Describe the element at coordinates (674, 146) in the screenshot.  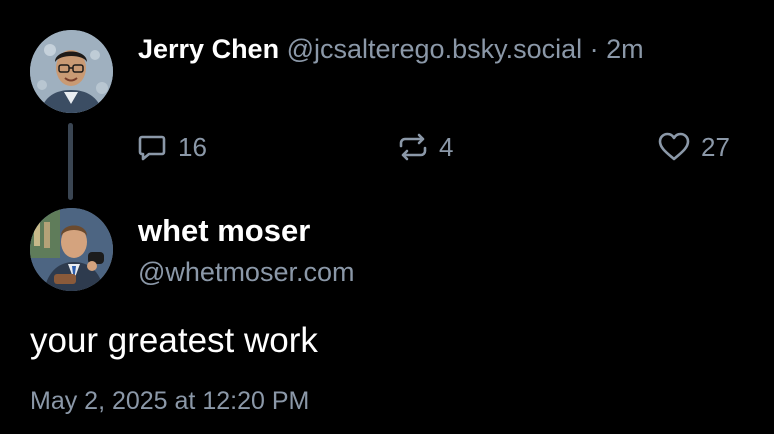
I see `heart-icon` at that location.